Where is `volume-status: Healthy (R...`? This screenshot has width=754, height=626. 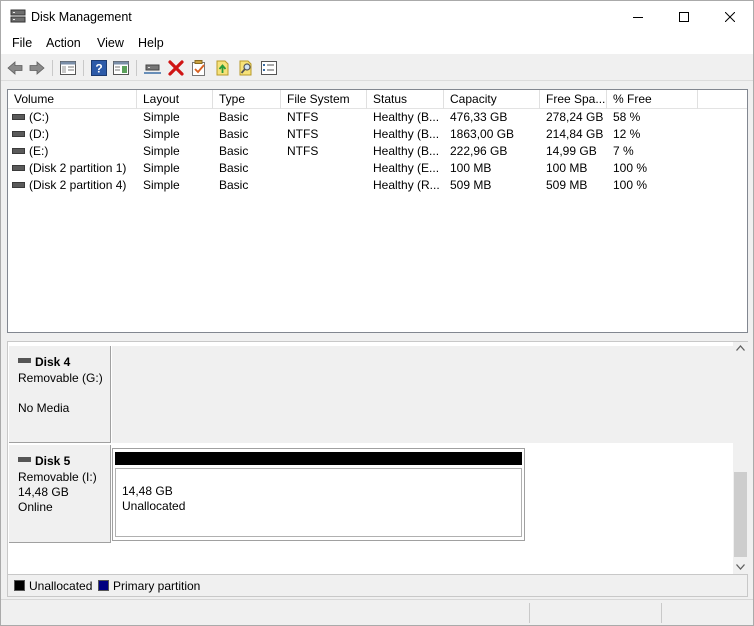 volume-status: Healthy (R... is located at coordinates (406, 185).